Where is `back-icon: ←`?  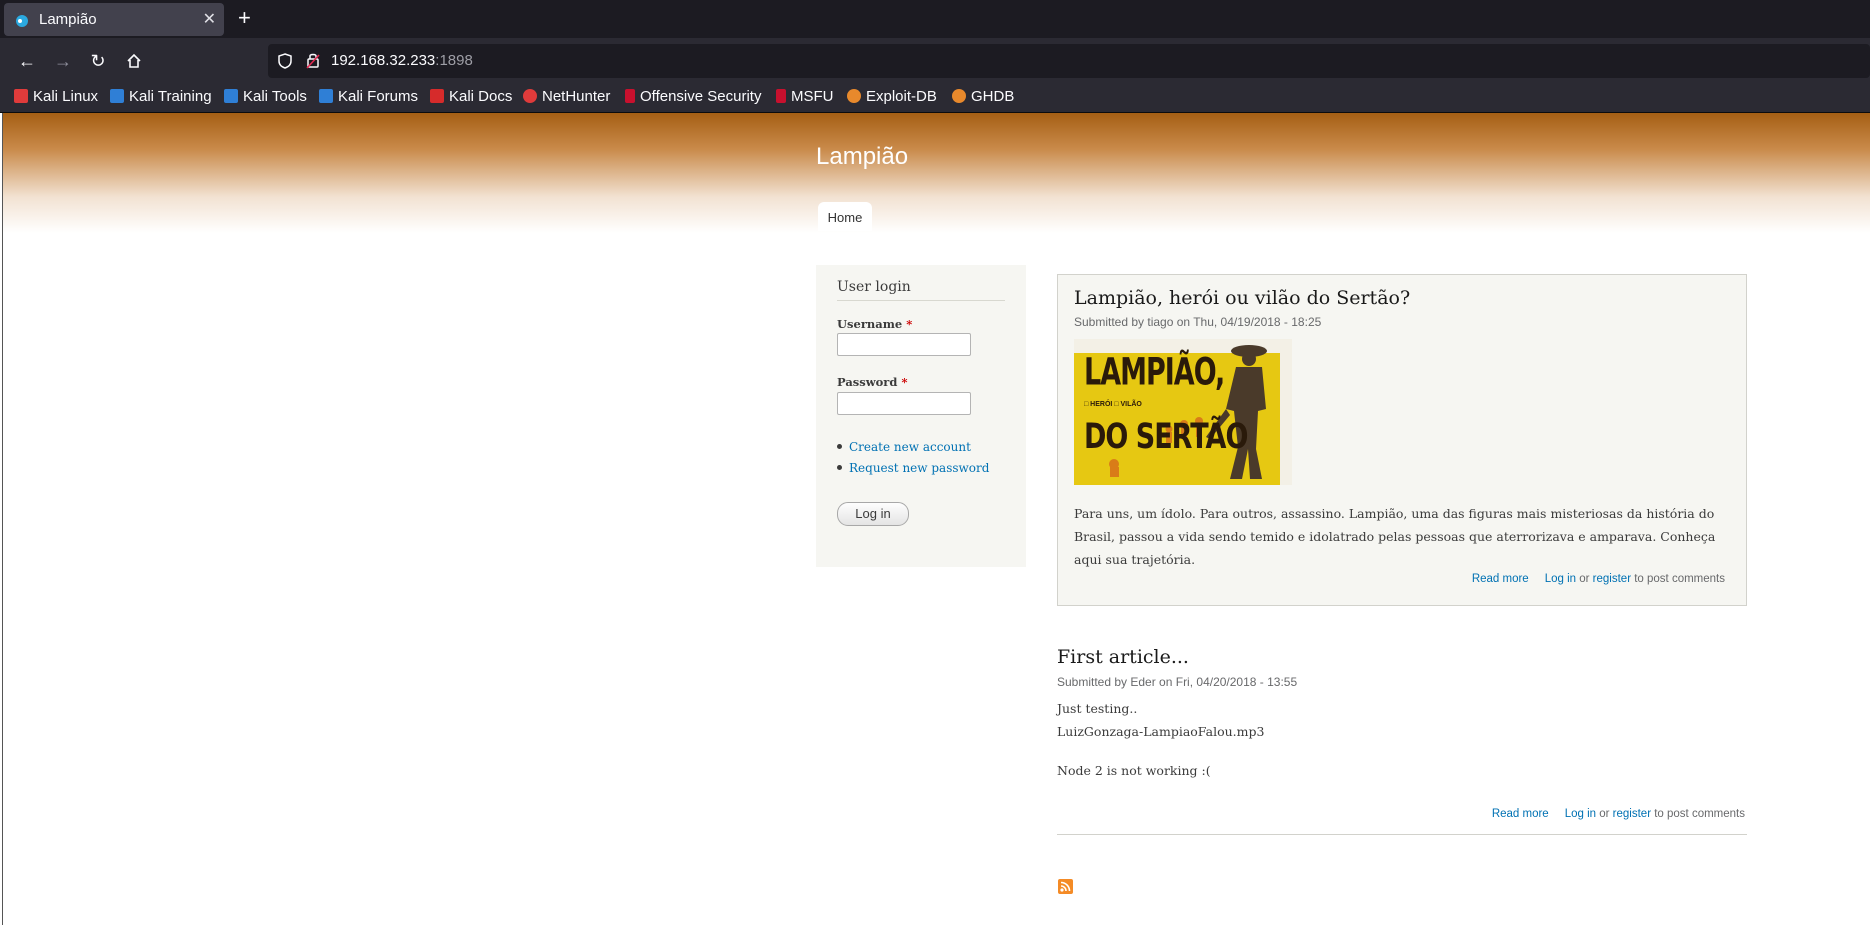 back-icon: ← is located at coordinates (27, 61).